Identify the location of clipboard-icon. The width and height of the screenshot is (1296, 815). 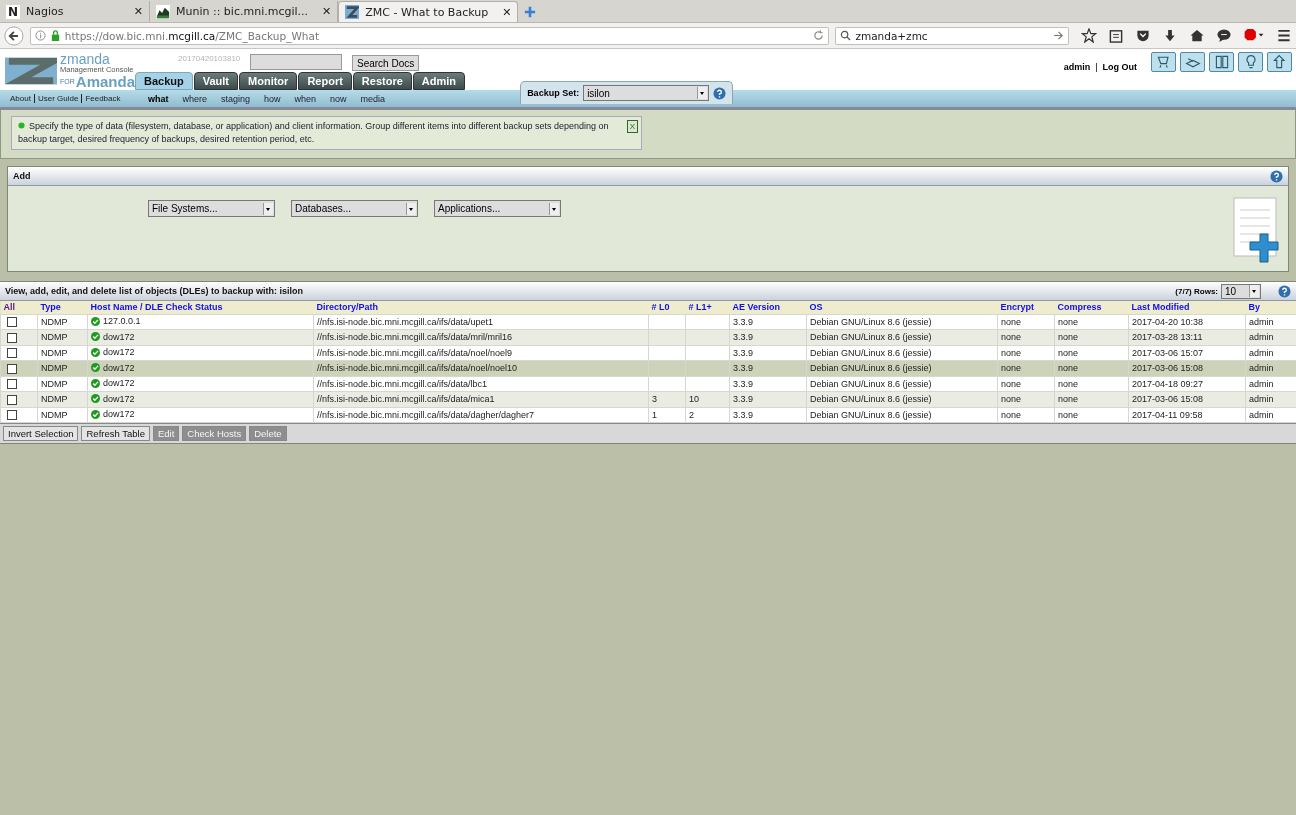
(1116, 35).